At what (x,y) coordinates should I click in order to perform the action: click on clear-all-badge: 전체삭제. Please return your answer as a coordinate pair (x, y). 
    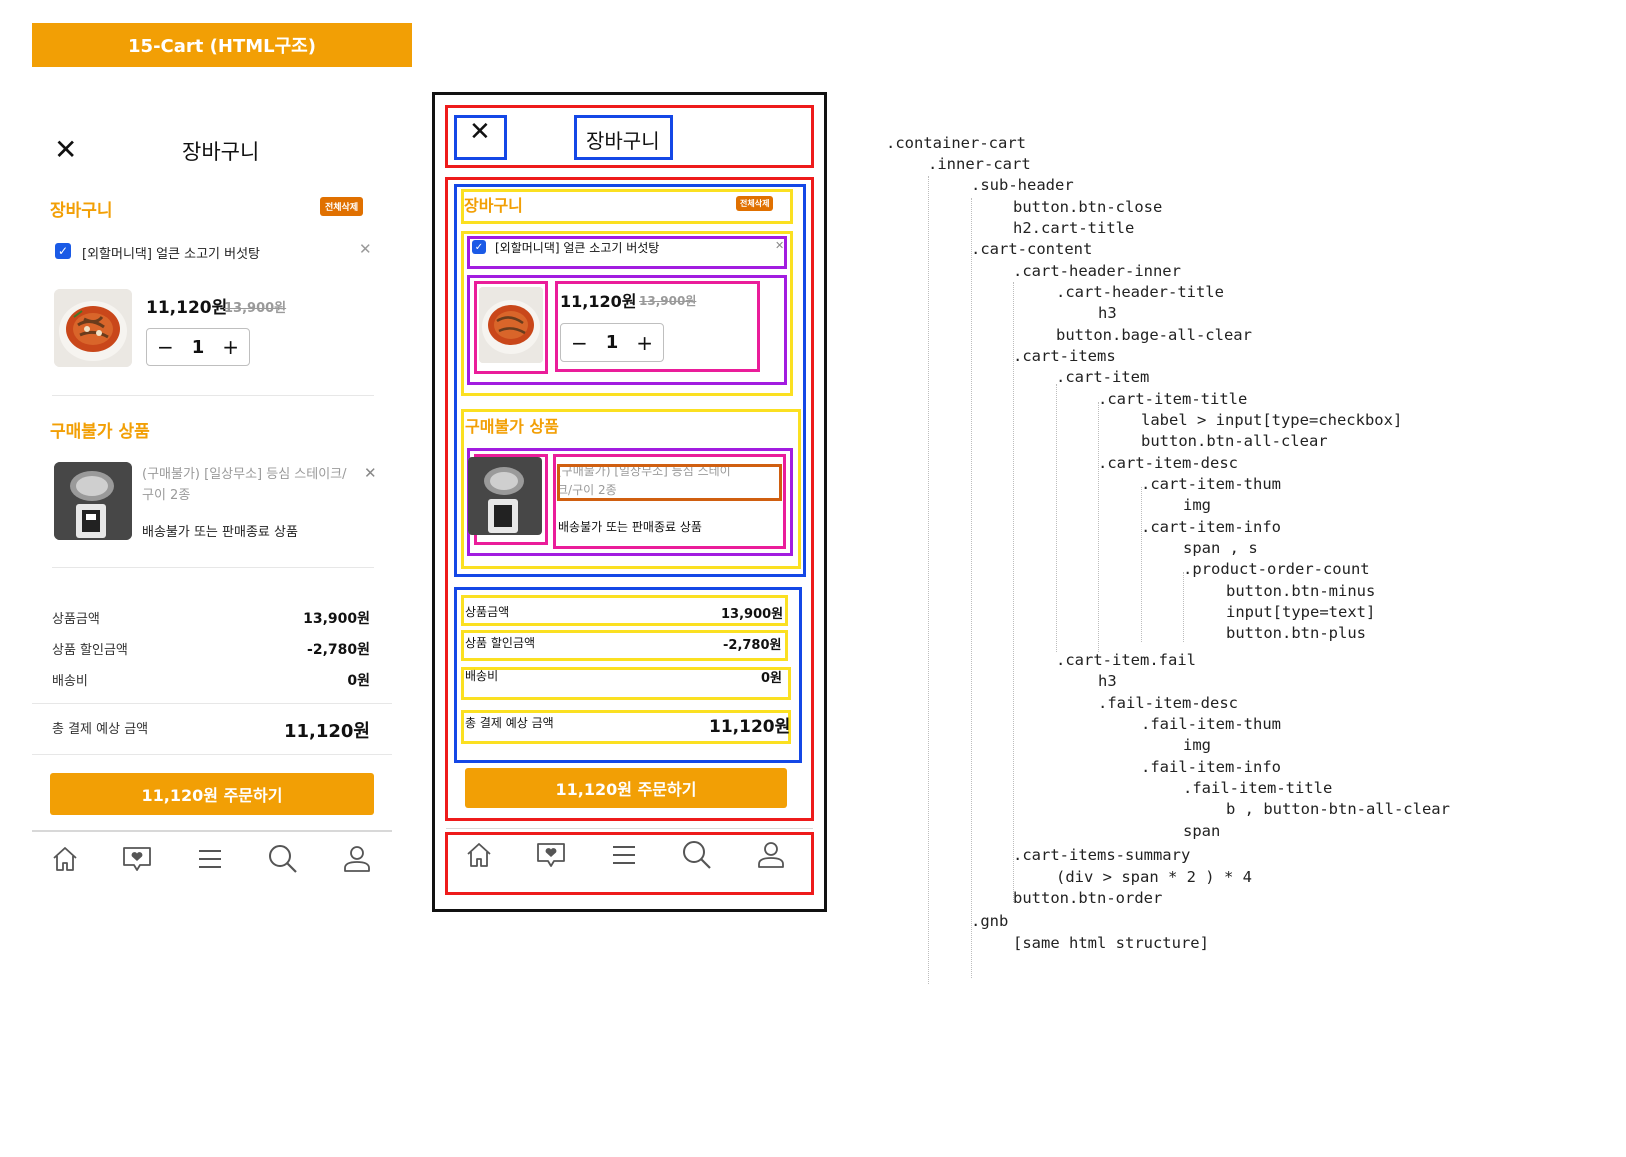
    Looking at the image, I should click on (342, 206).